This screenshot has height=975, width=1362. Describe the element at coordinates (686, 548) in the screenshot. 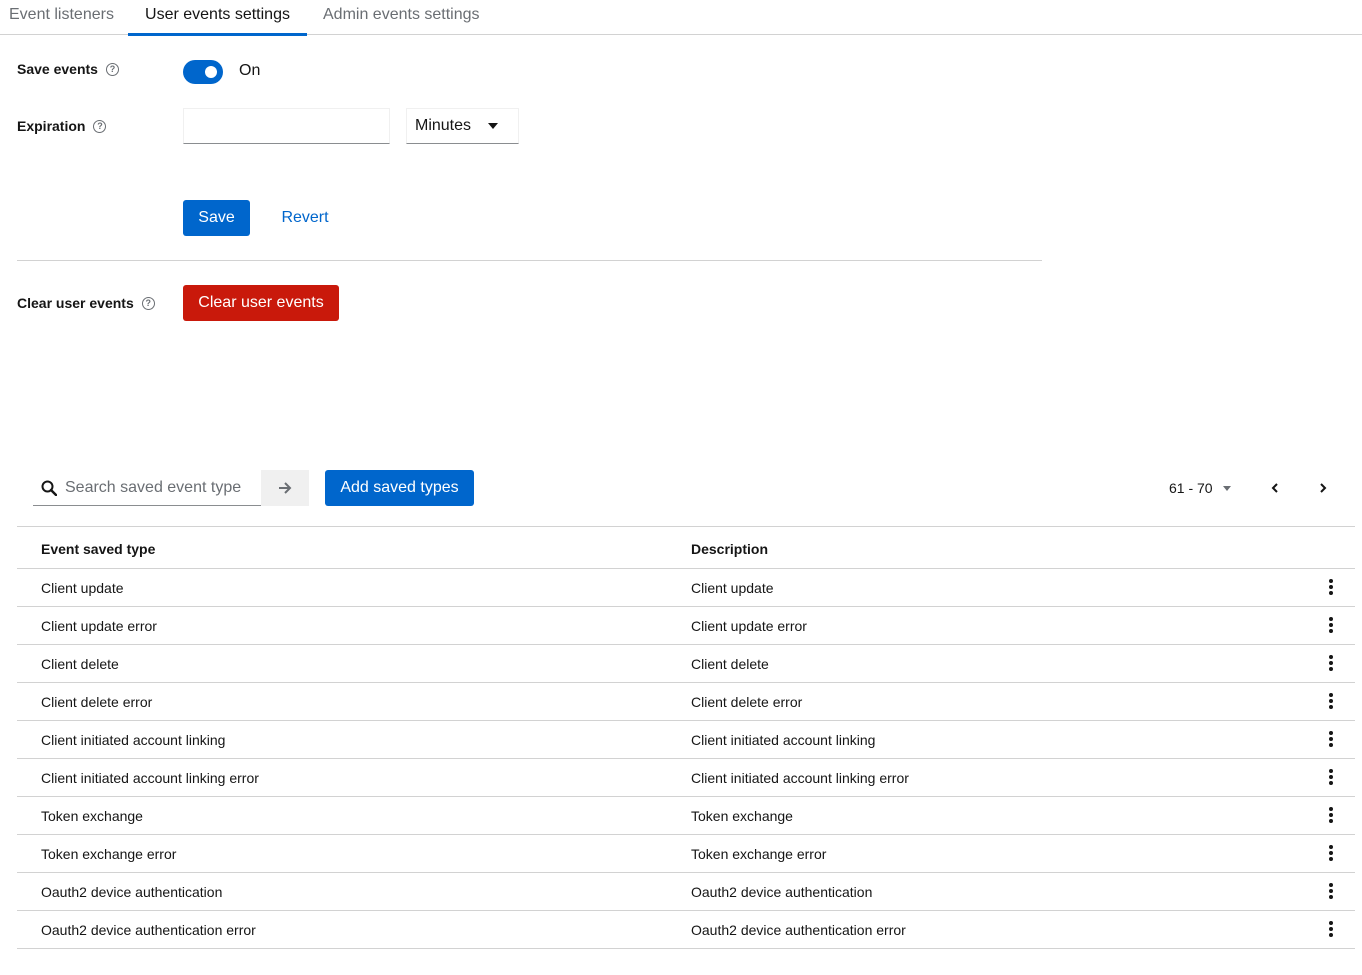

I see `table-header: Event saved type Description` at that location.